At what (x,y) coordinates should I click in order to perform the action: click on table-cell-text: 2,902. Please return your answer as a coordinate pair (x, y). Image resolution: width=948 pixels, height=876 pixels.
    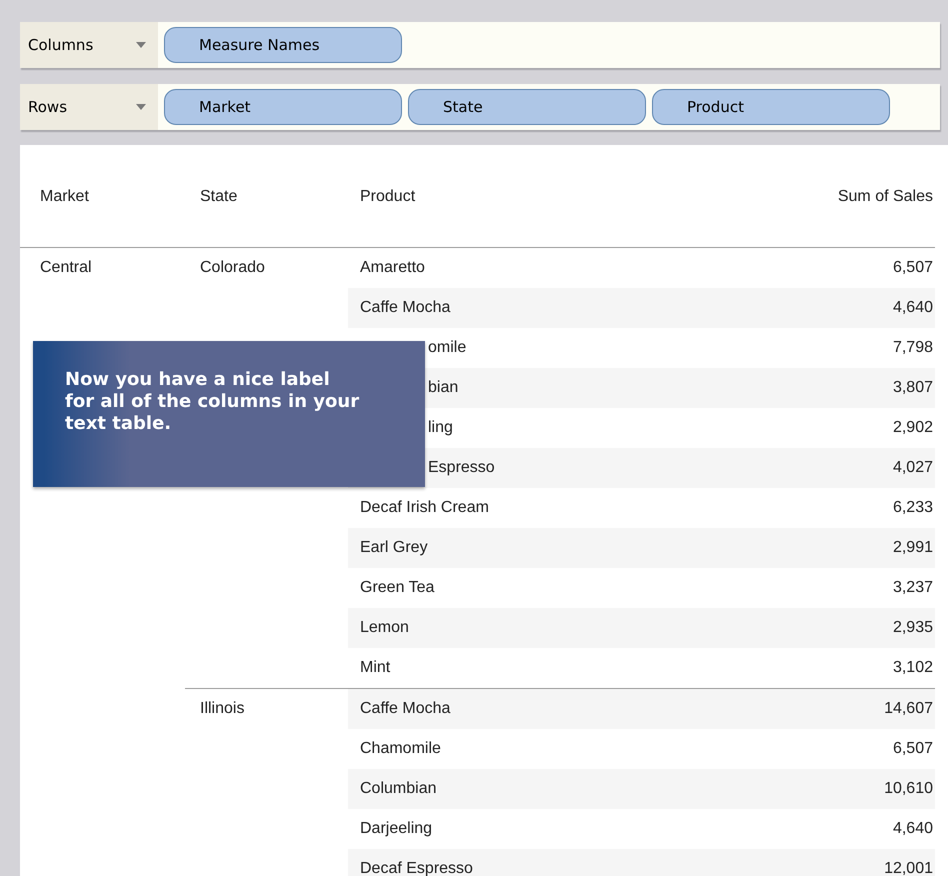
    Looking at the image, I should click on (912, 428).